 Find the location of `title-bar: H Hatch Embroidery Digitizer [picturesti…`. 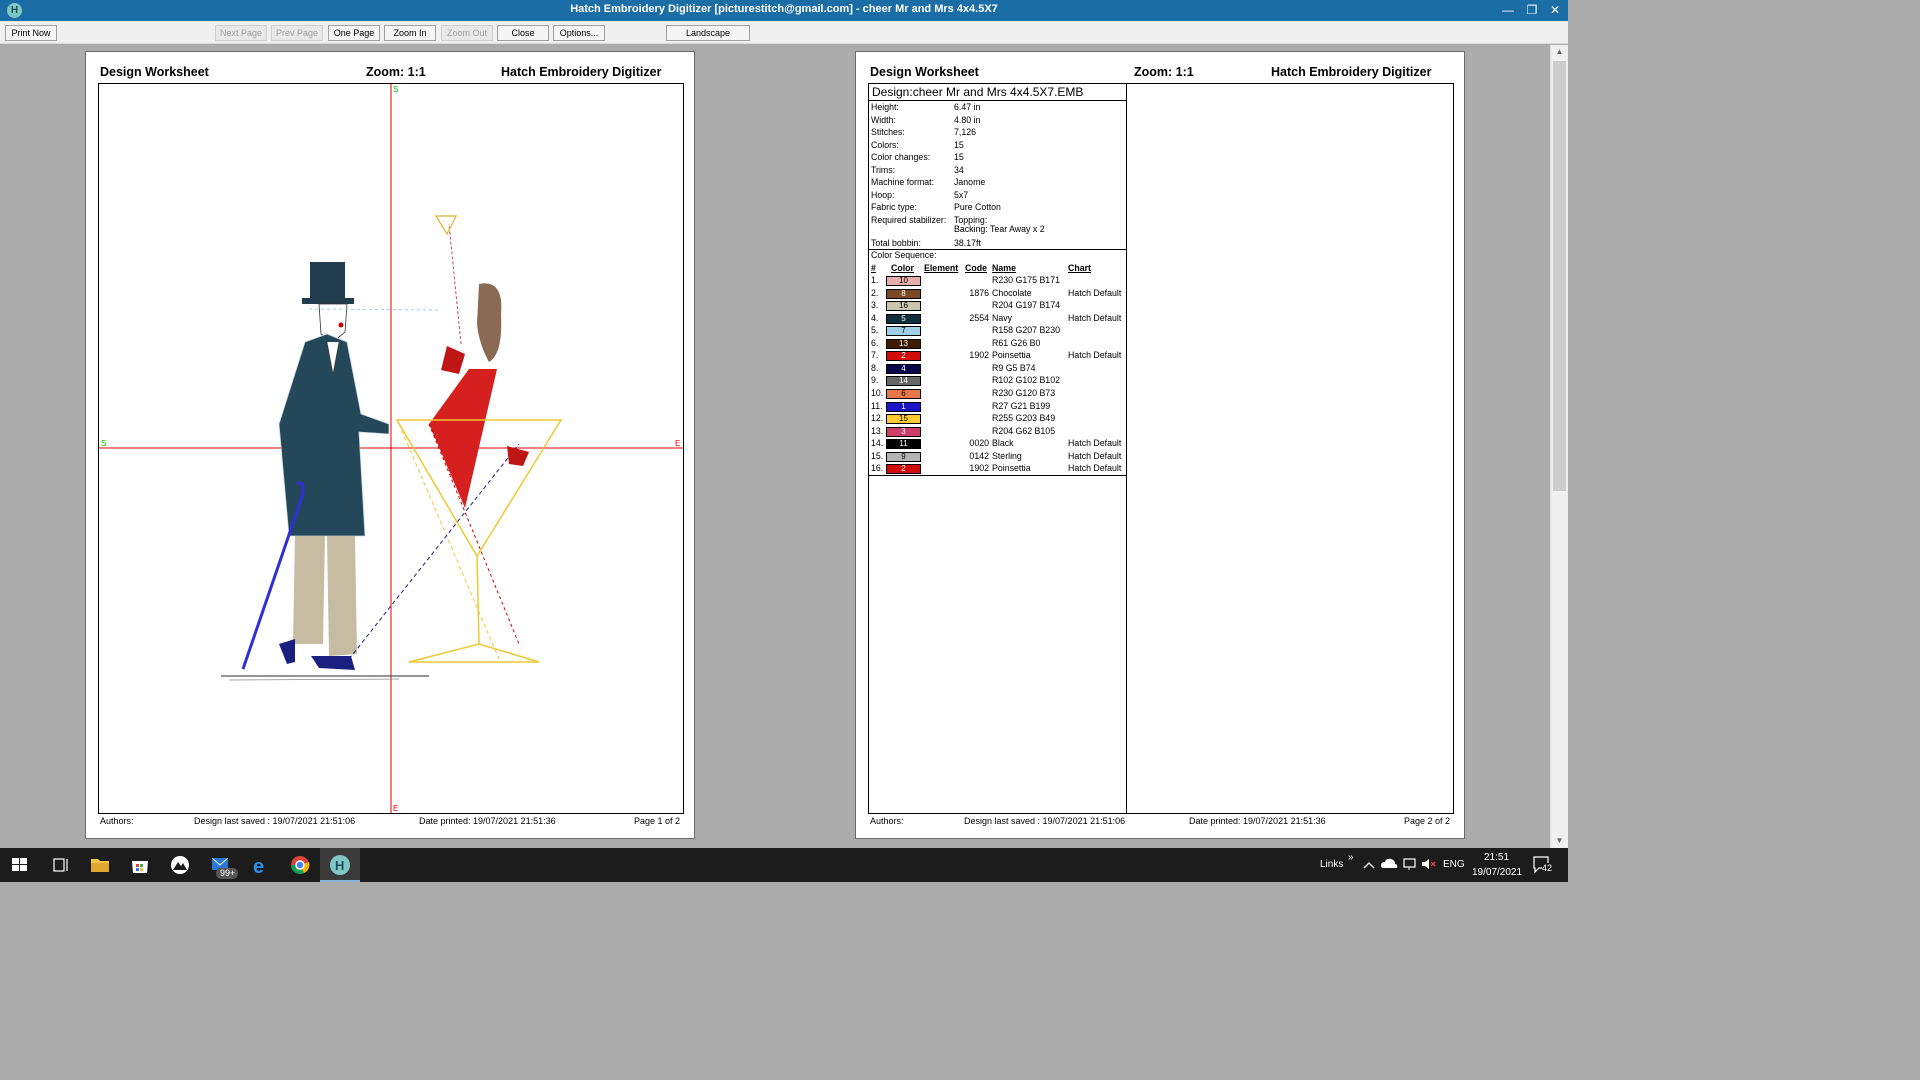

title-bar: H Hatch Embroidery Digitizer [picturesti… is located at coordinates (784, 10).